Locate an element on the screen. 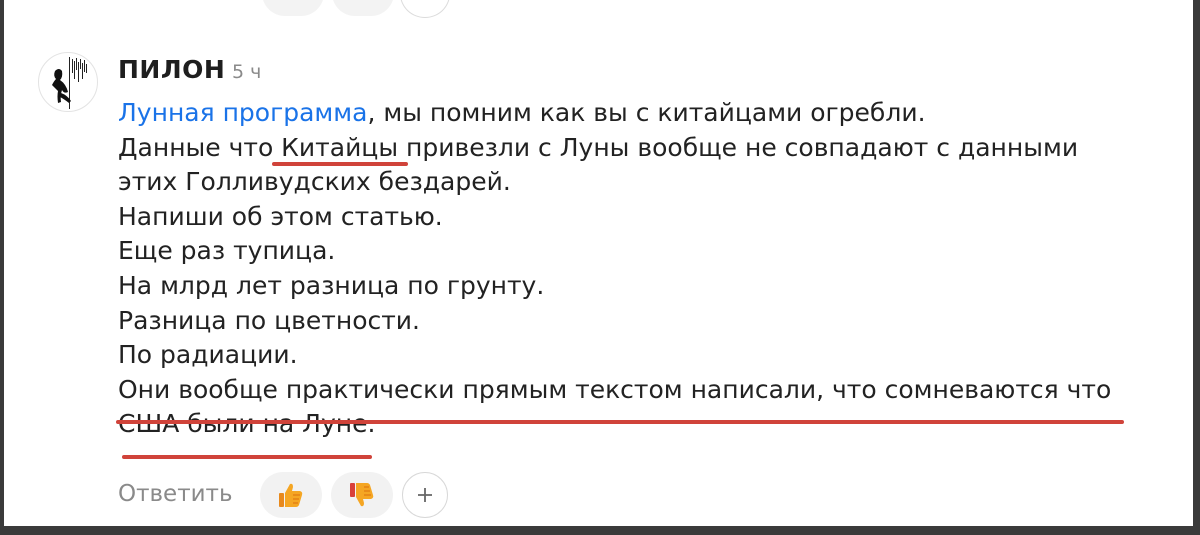 The height and width of the screenshot is (535, 1200). like-button is located at coordinates (291, 495).